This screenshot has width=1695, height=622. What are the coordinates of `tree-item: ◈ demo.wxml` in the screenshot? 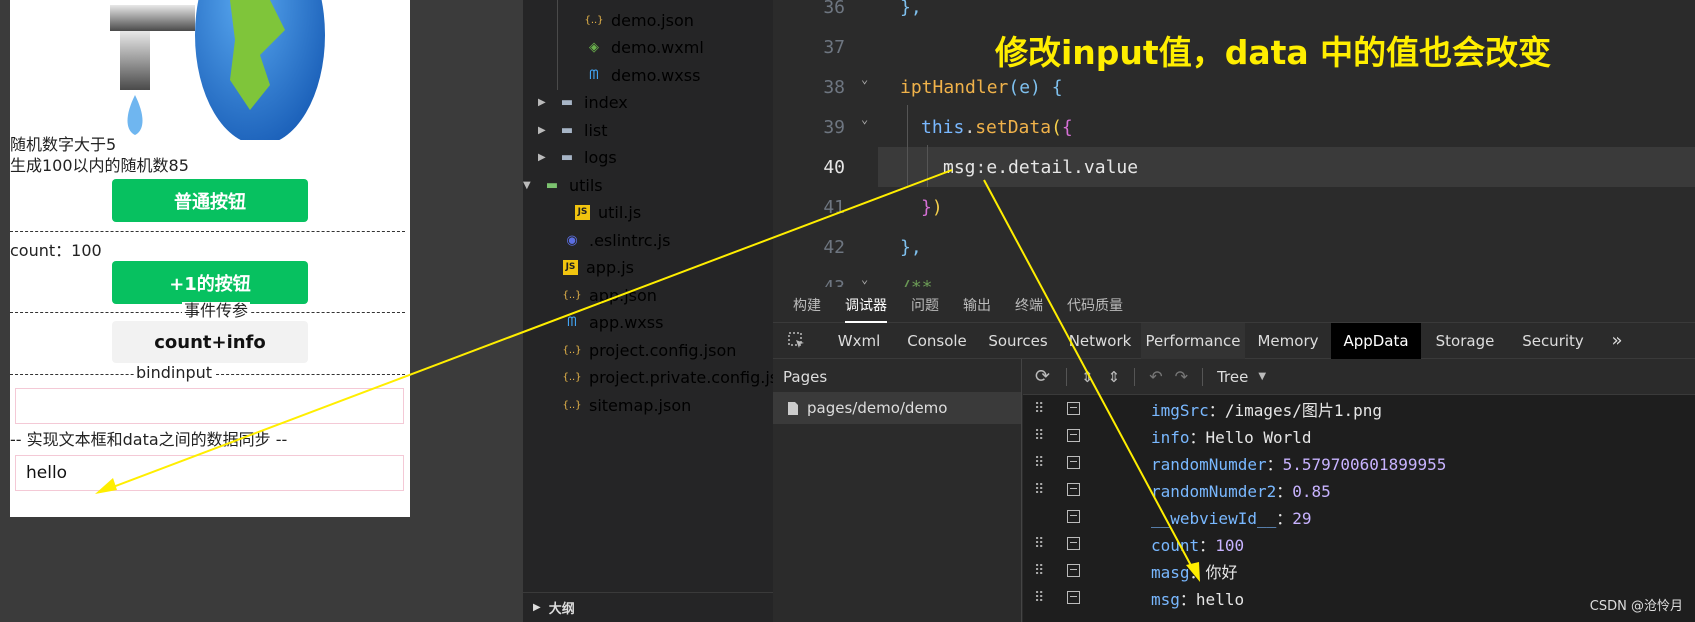 It's located at (644, 47).